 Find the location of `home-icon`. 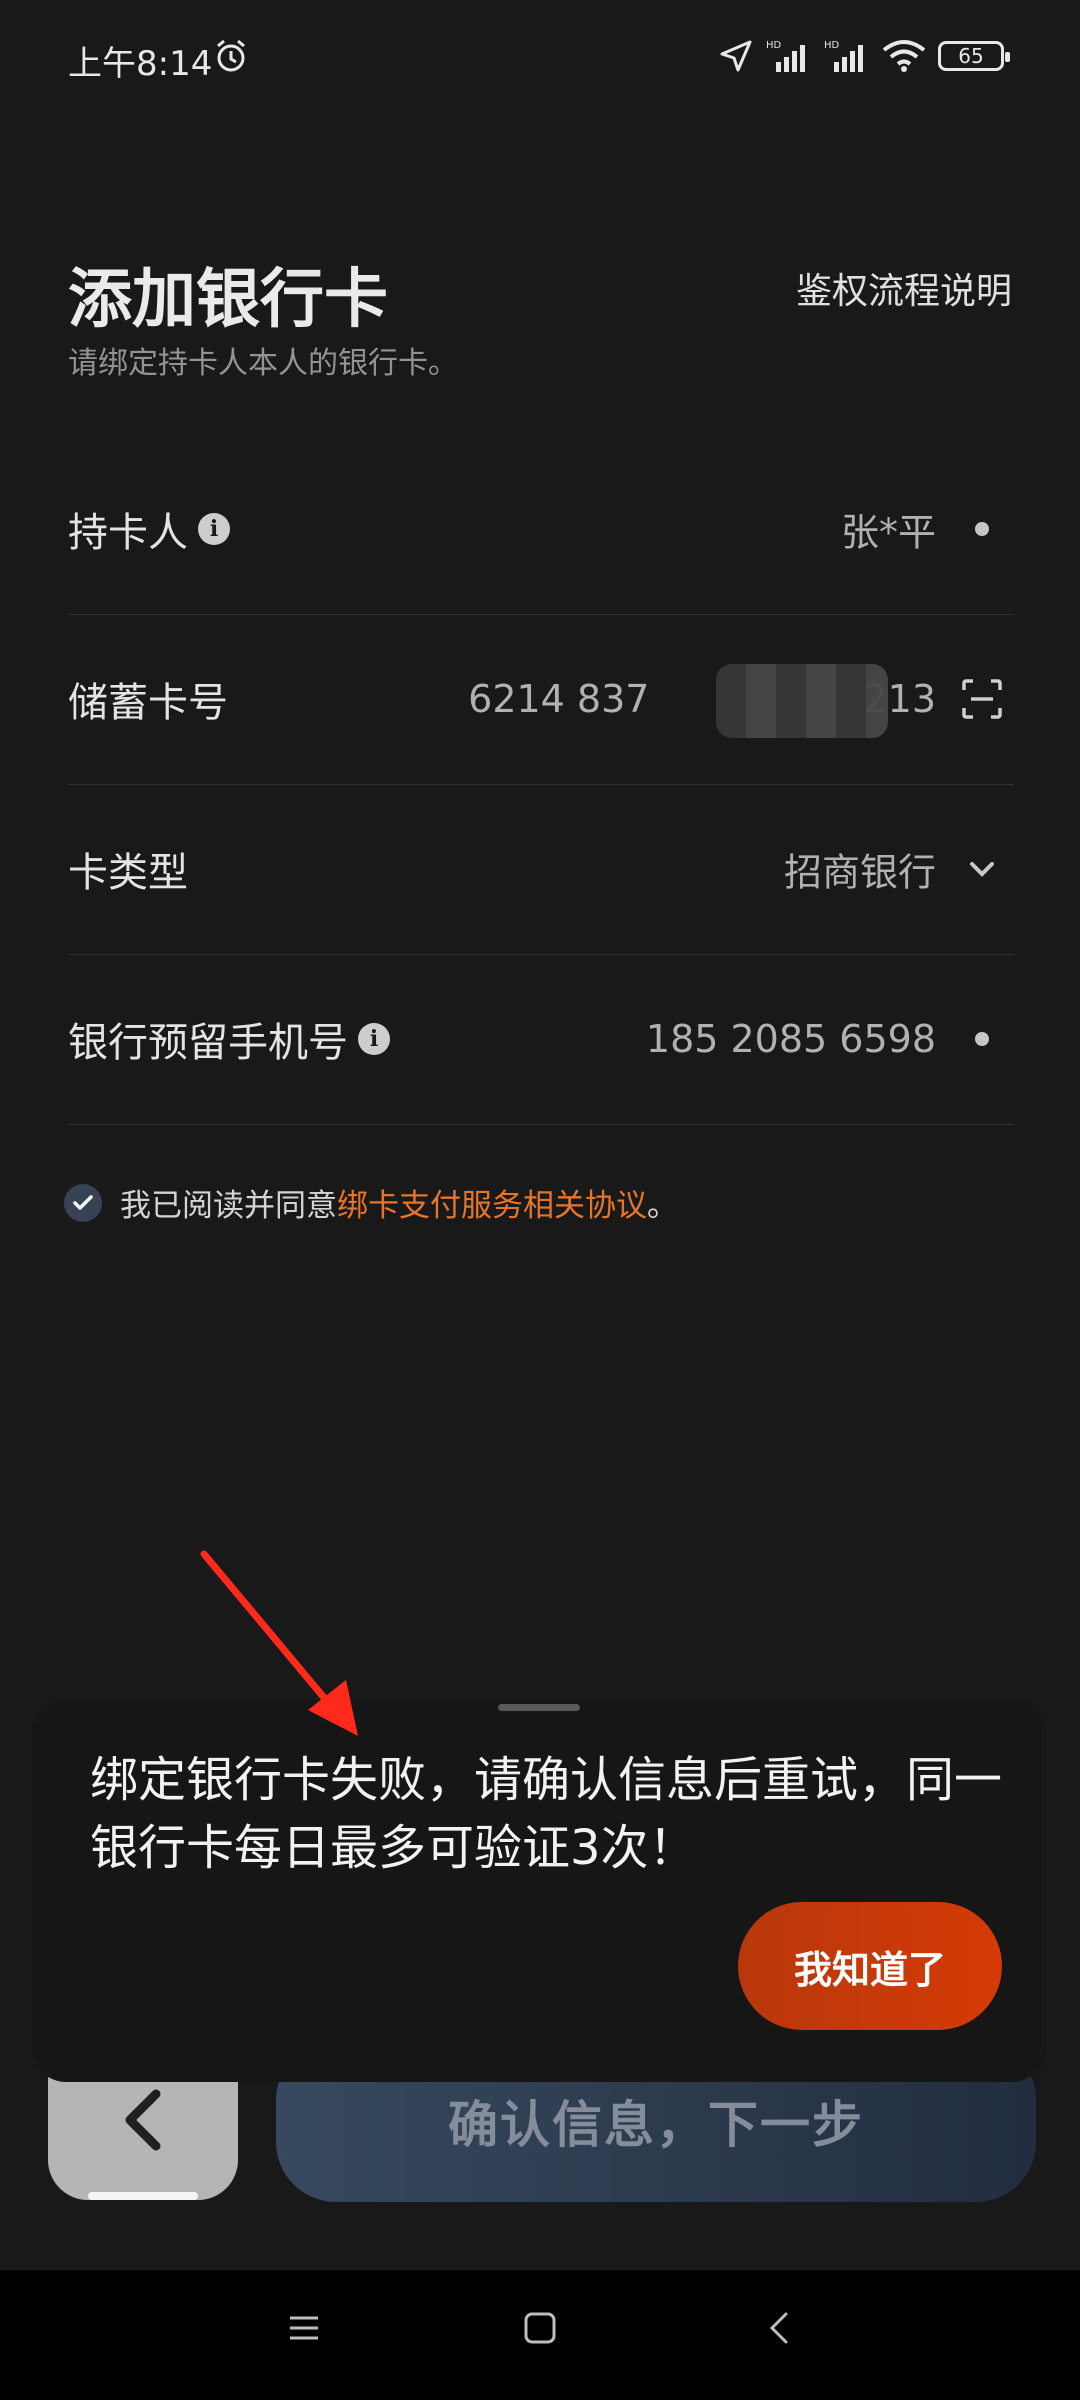

home-icon is located at coordinates (540, 2330).